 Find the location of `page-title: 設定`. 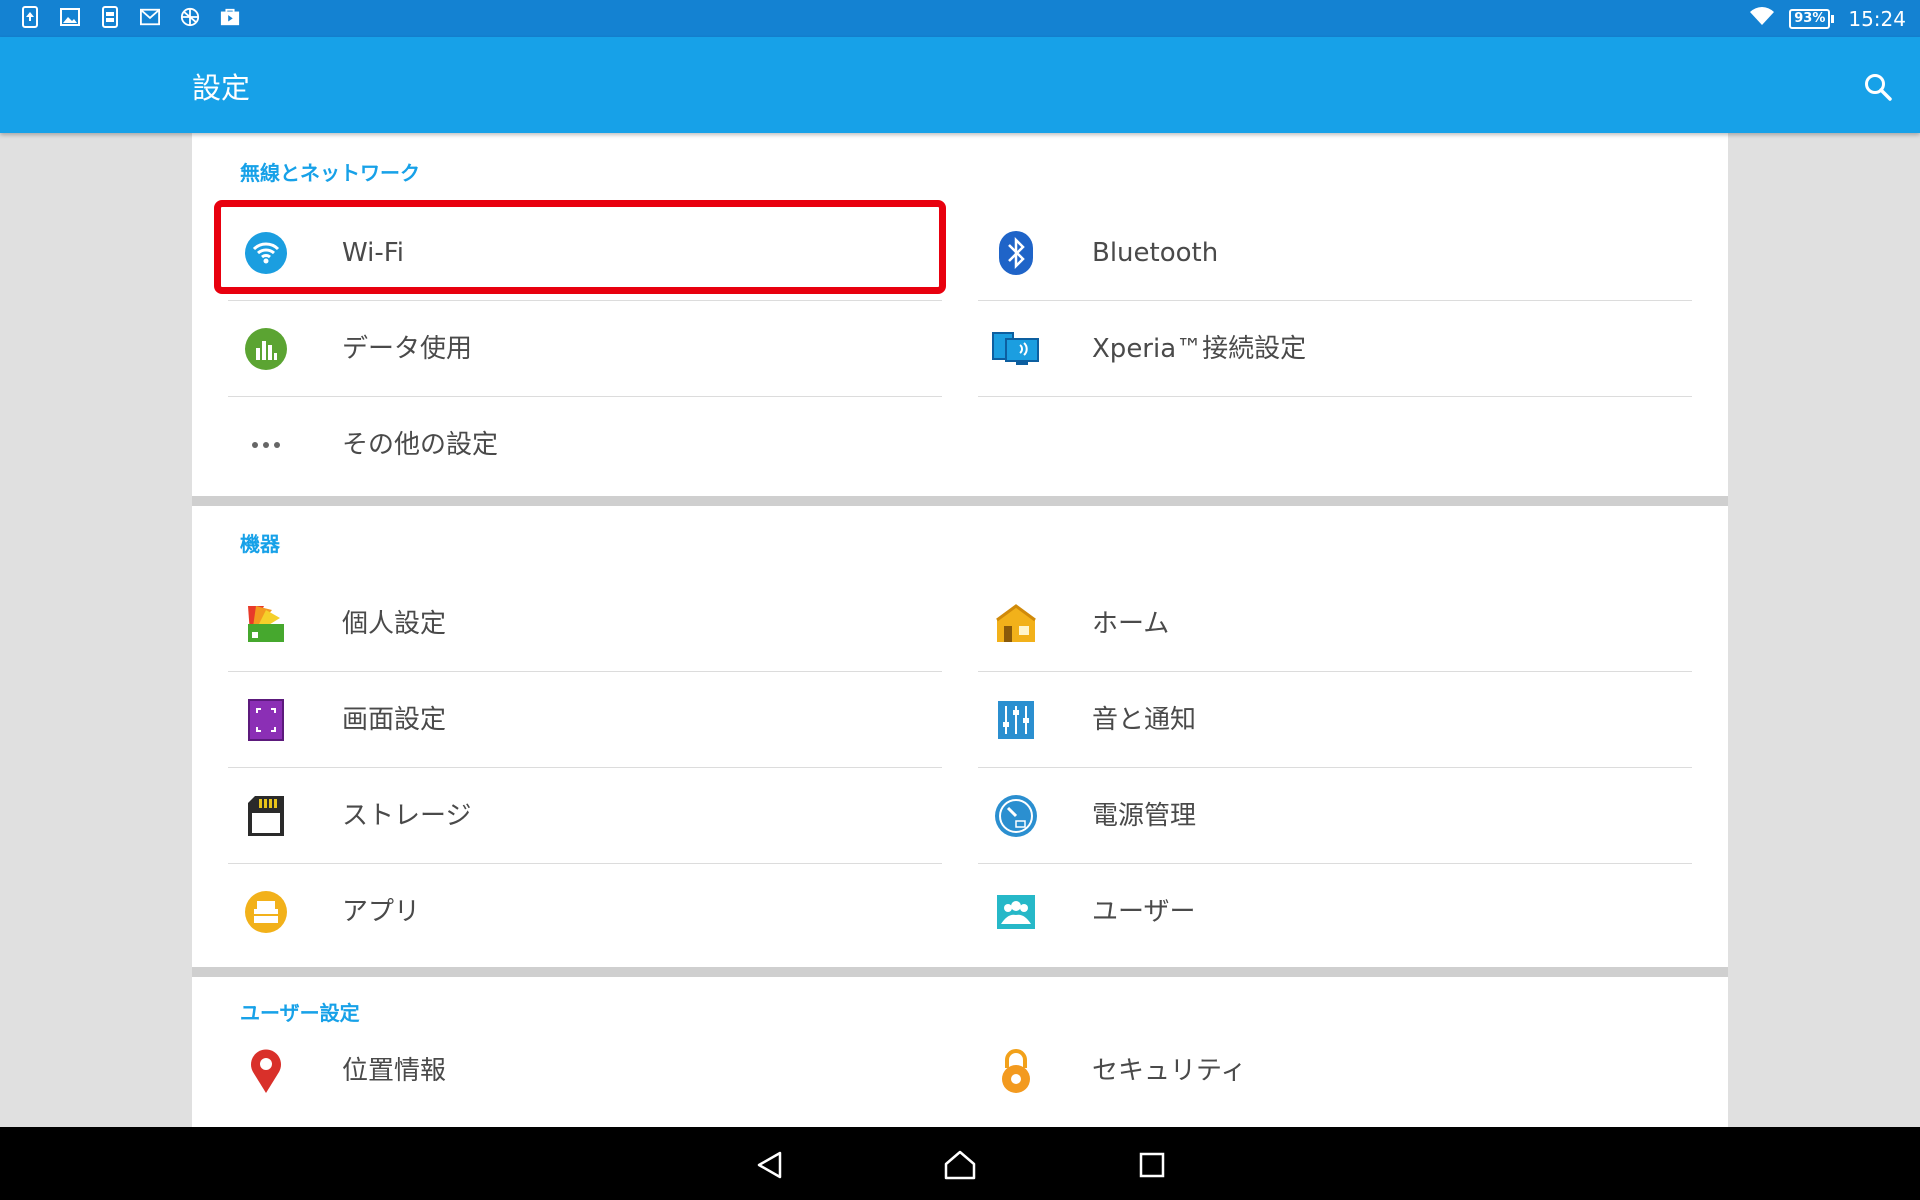

page-title: 設定 is located at coordinates (221, 88).